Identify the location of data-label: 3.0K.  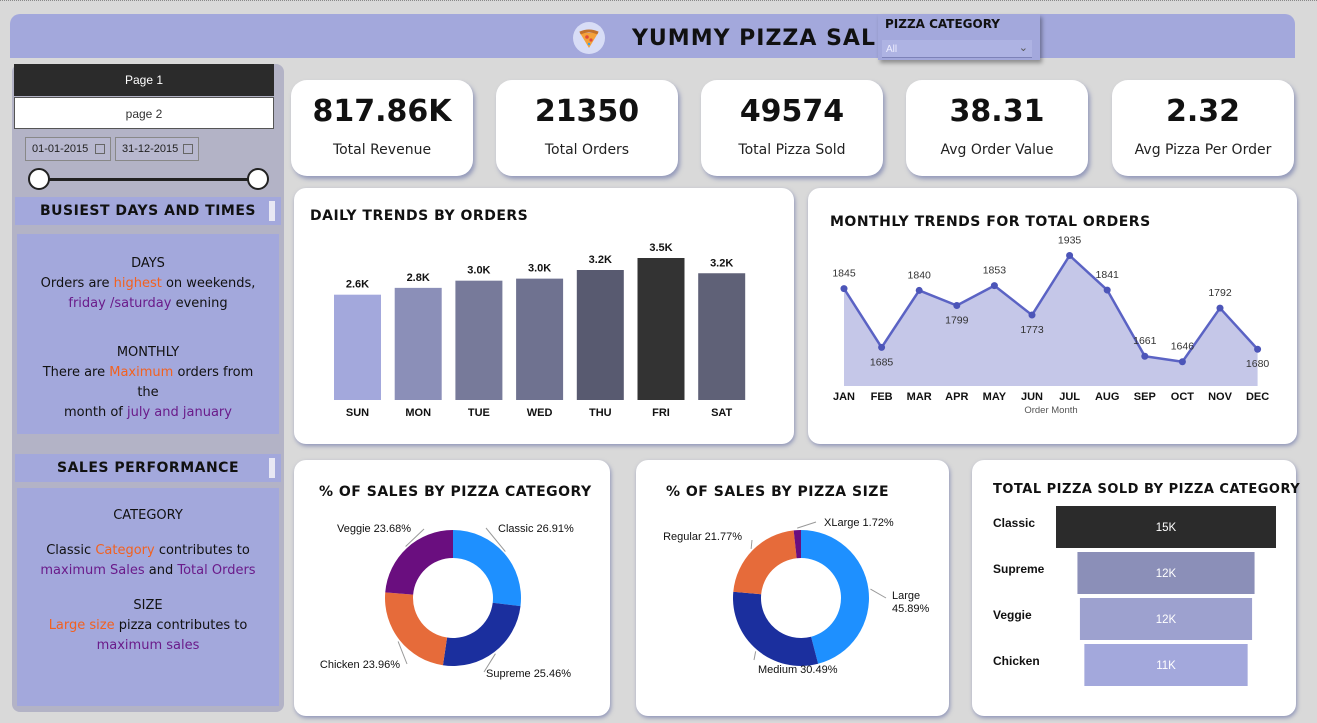
(478, 271).